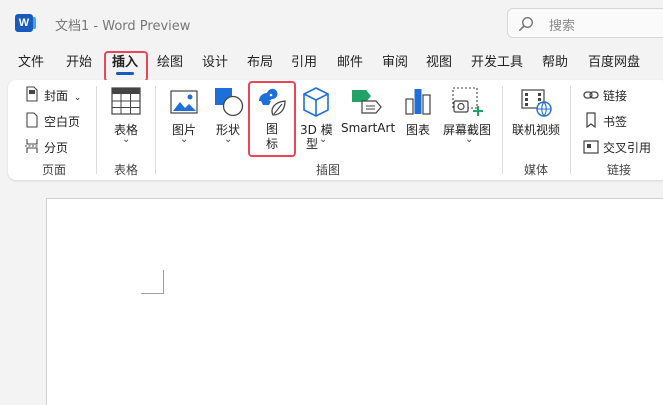 Image resolution: width=663 pixels, height=405 pixels. What do you see at coordinates (215, 63) in the screenshot?
I see `tab-design: 设计` at bounding box center [215, 63].